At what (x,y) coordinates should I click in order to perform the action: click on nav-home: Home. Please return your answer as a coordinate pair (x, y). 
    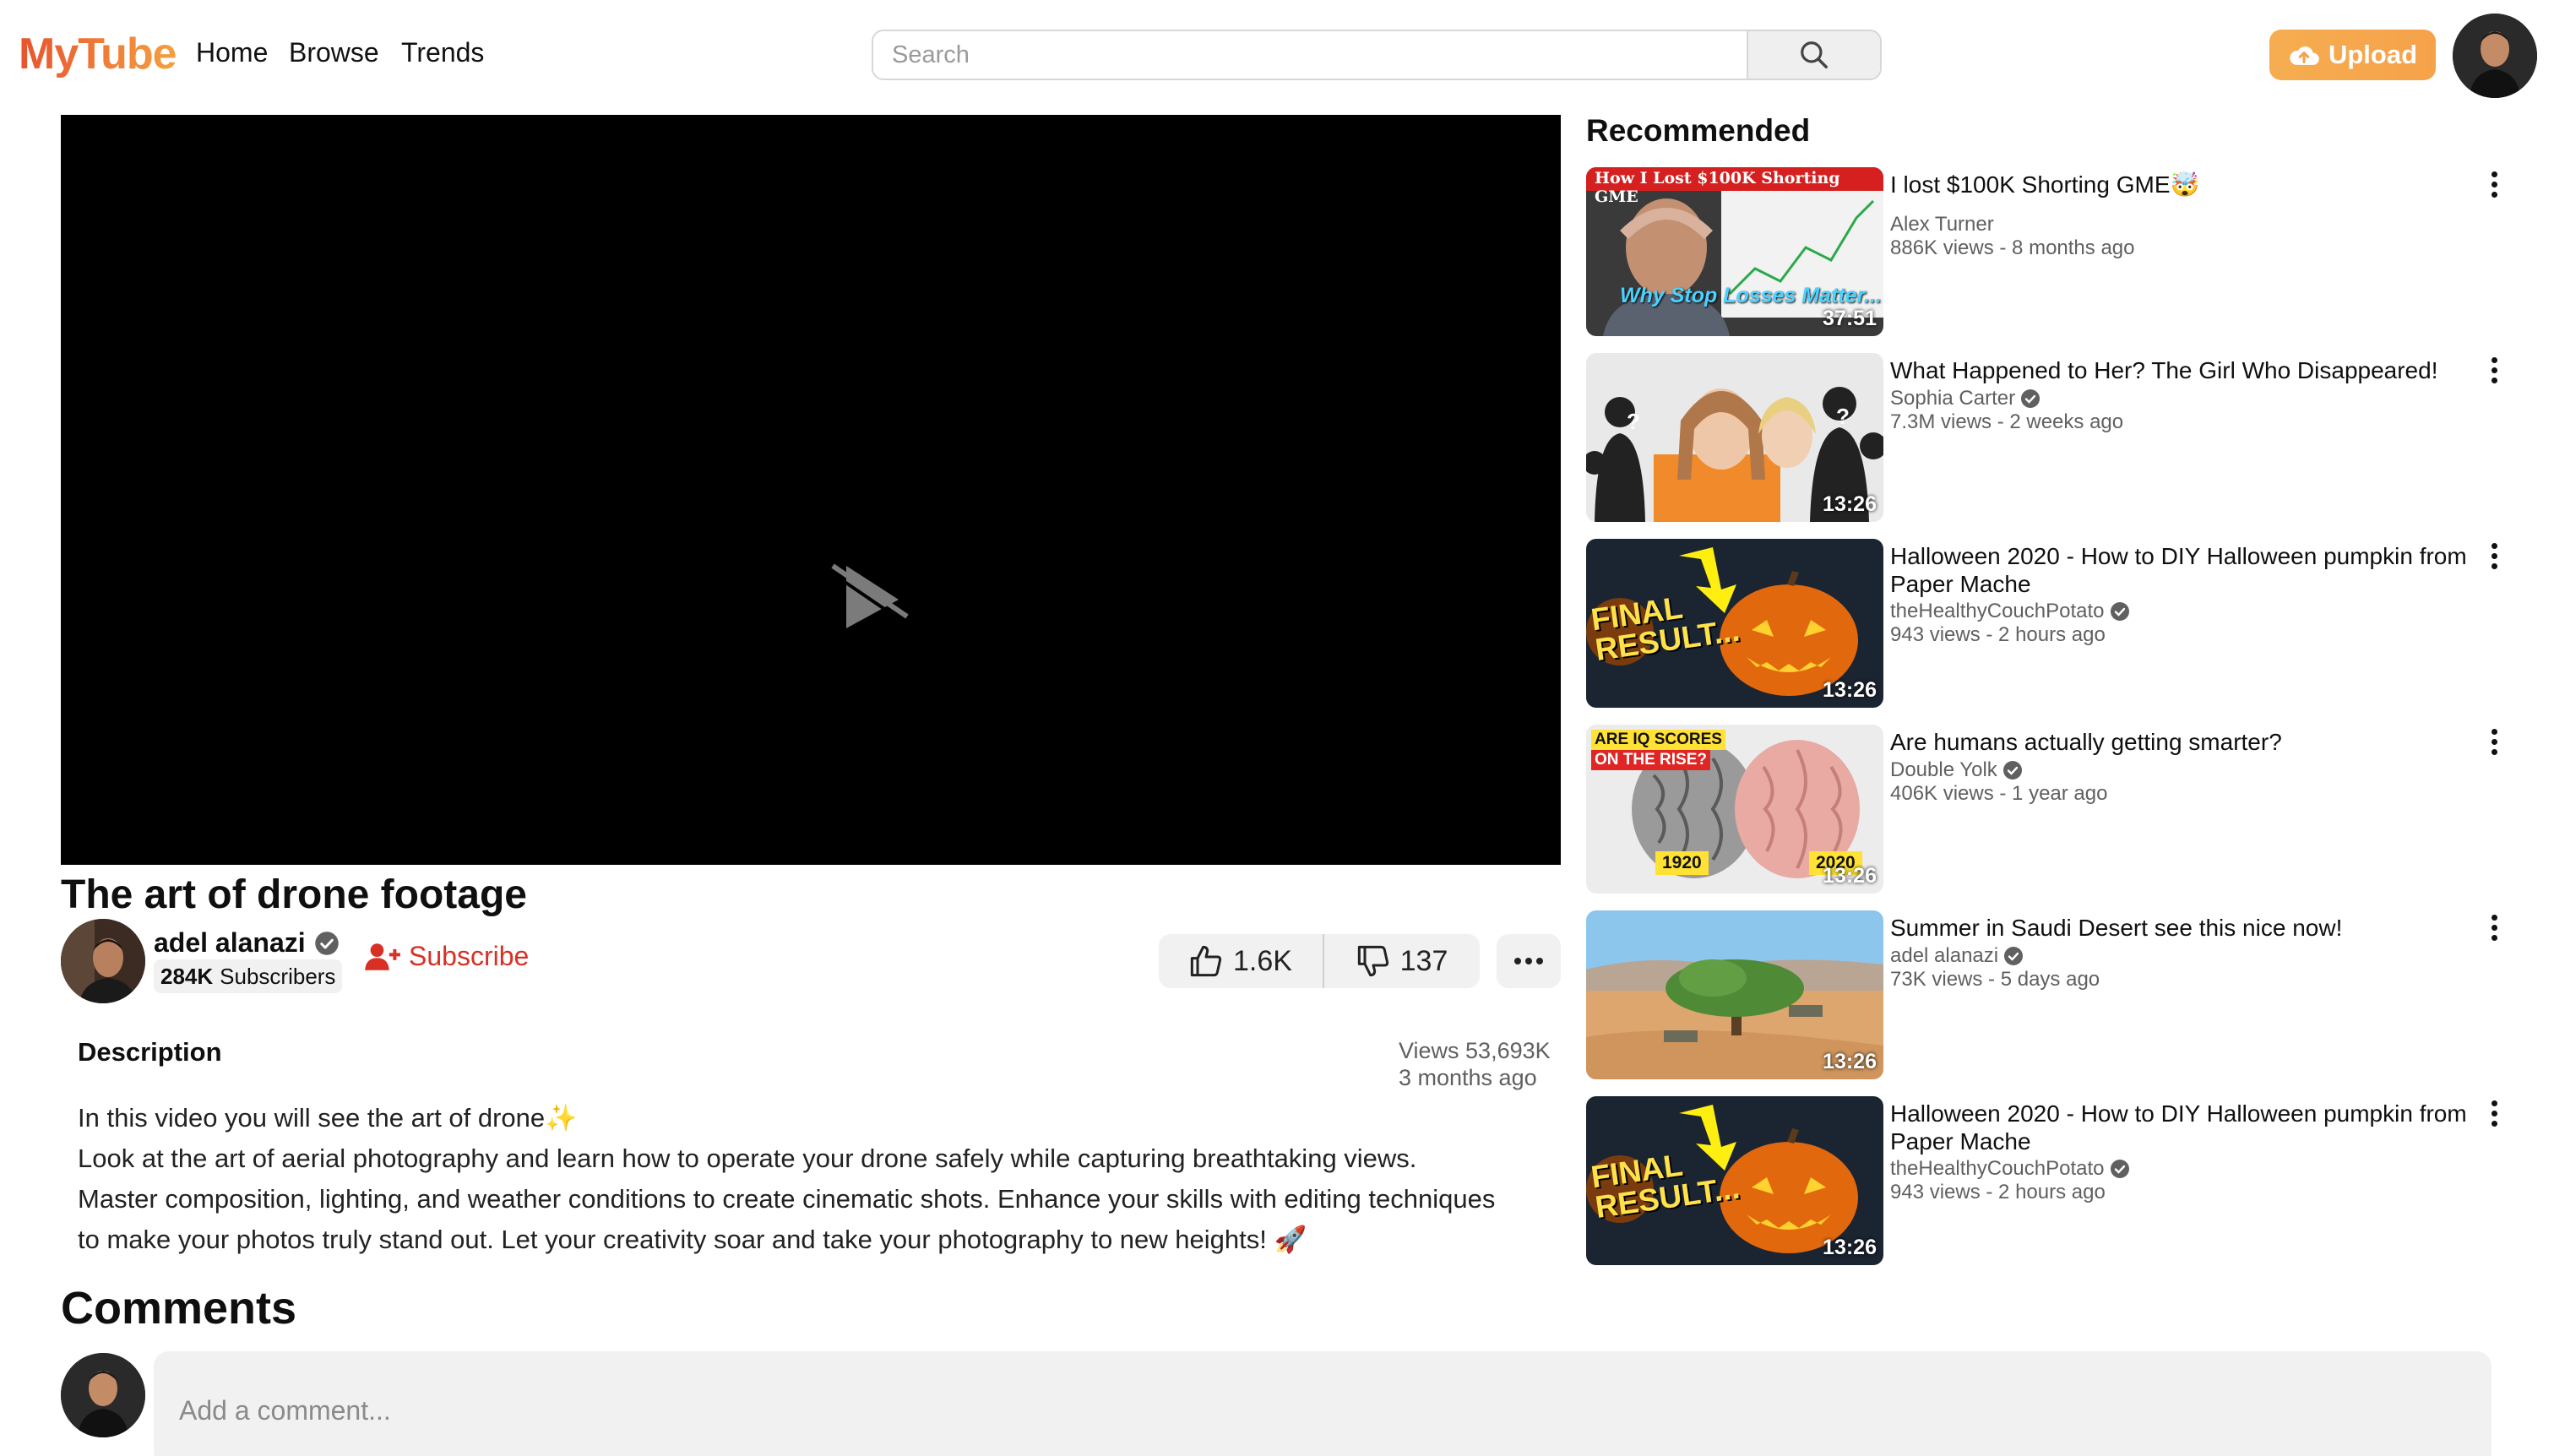
    Looking at the image, I should click on (232, 52).